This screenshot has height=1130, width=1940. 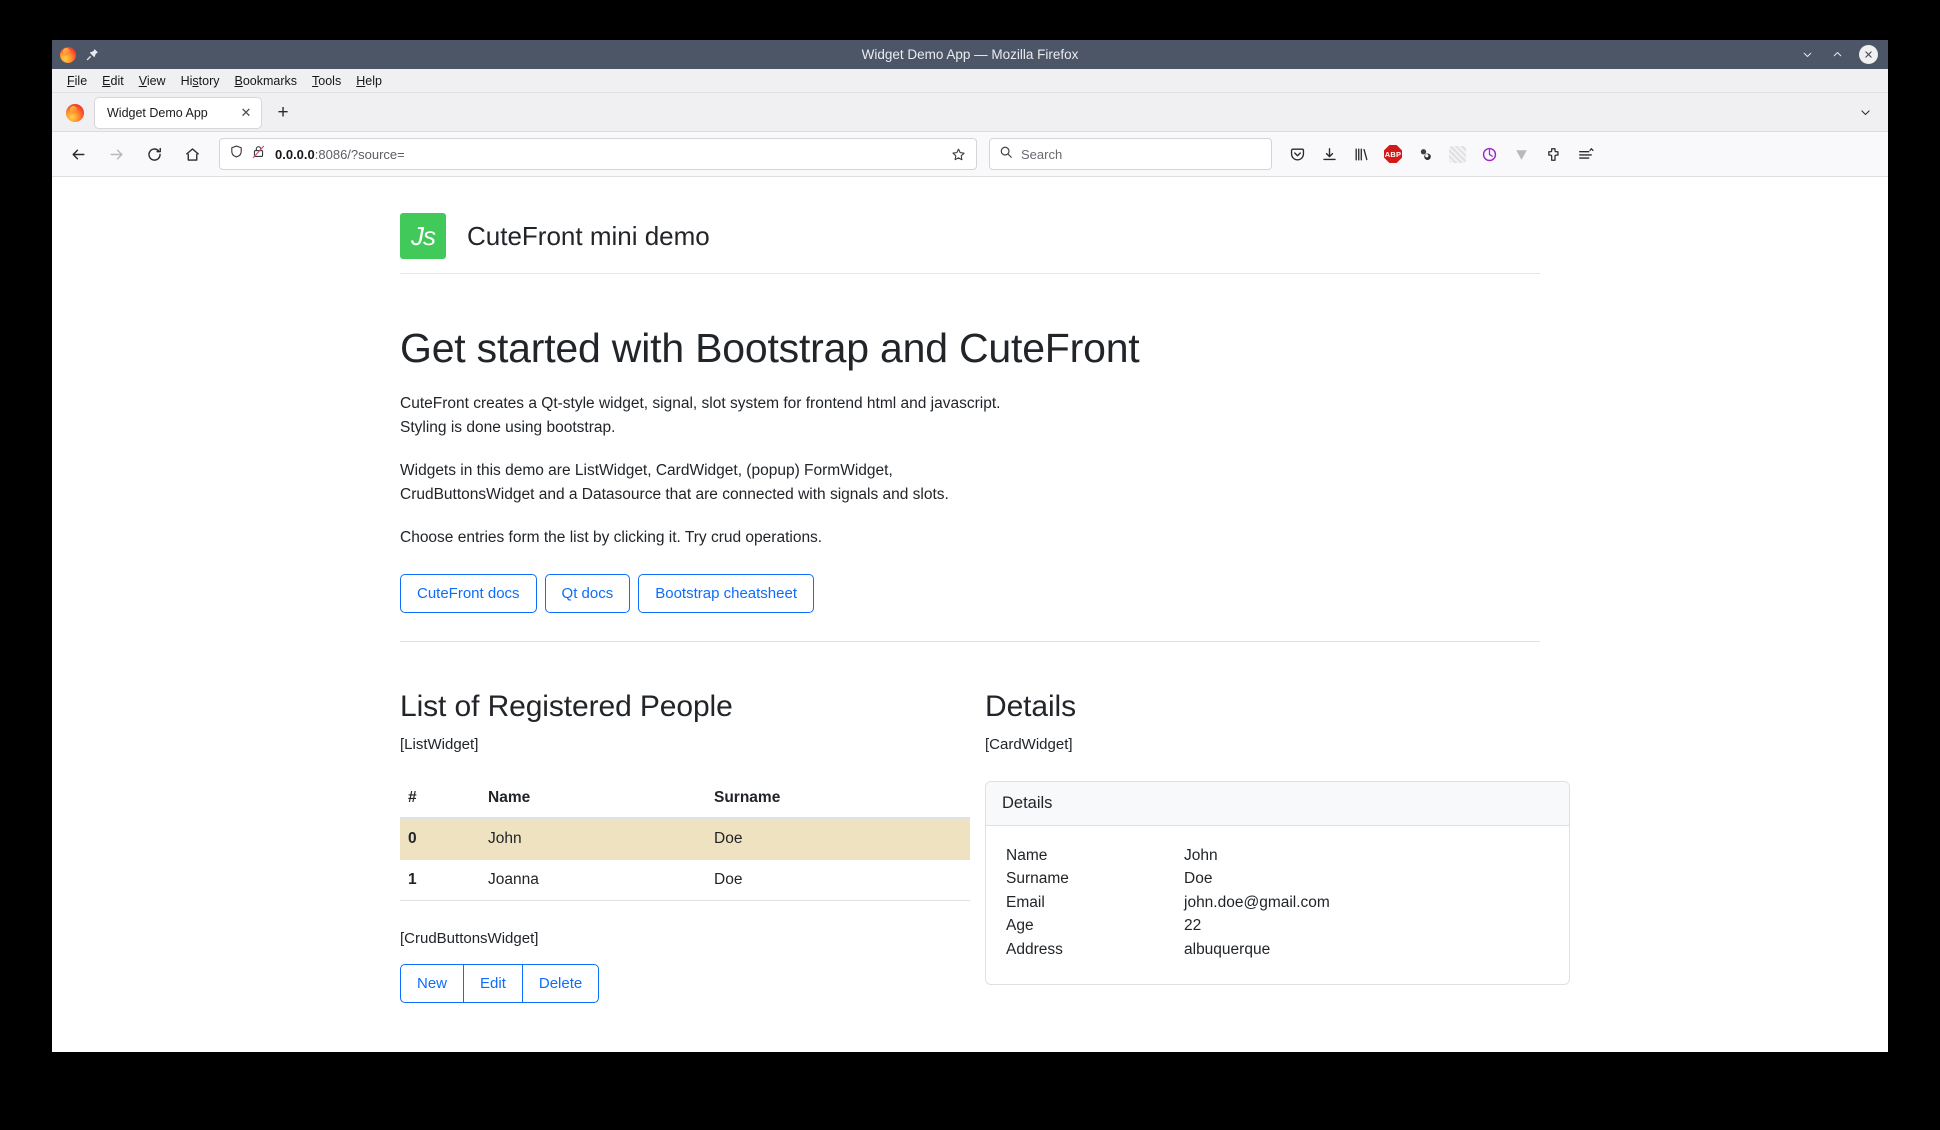 I want to click on crud-buttons-group: New Edit Delete, so click(x=685, y=984).